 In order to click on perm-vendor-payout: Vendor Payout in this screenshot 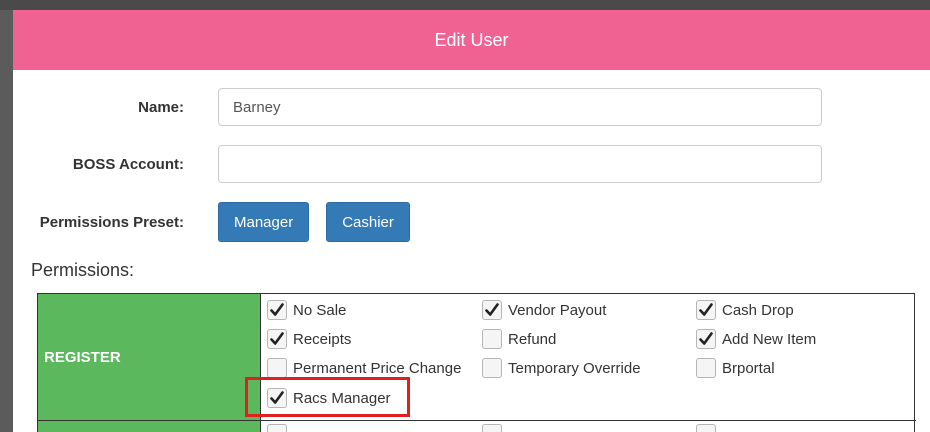, I will do `click(544, 310)`.